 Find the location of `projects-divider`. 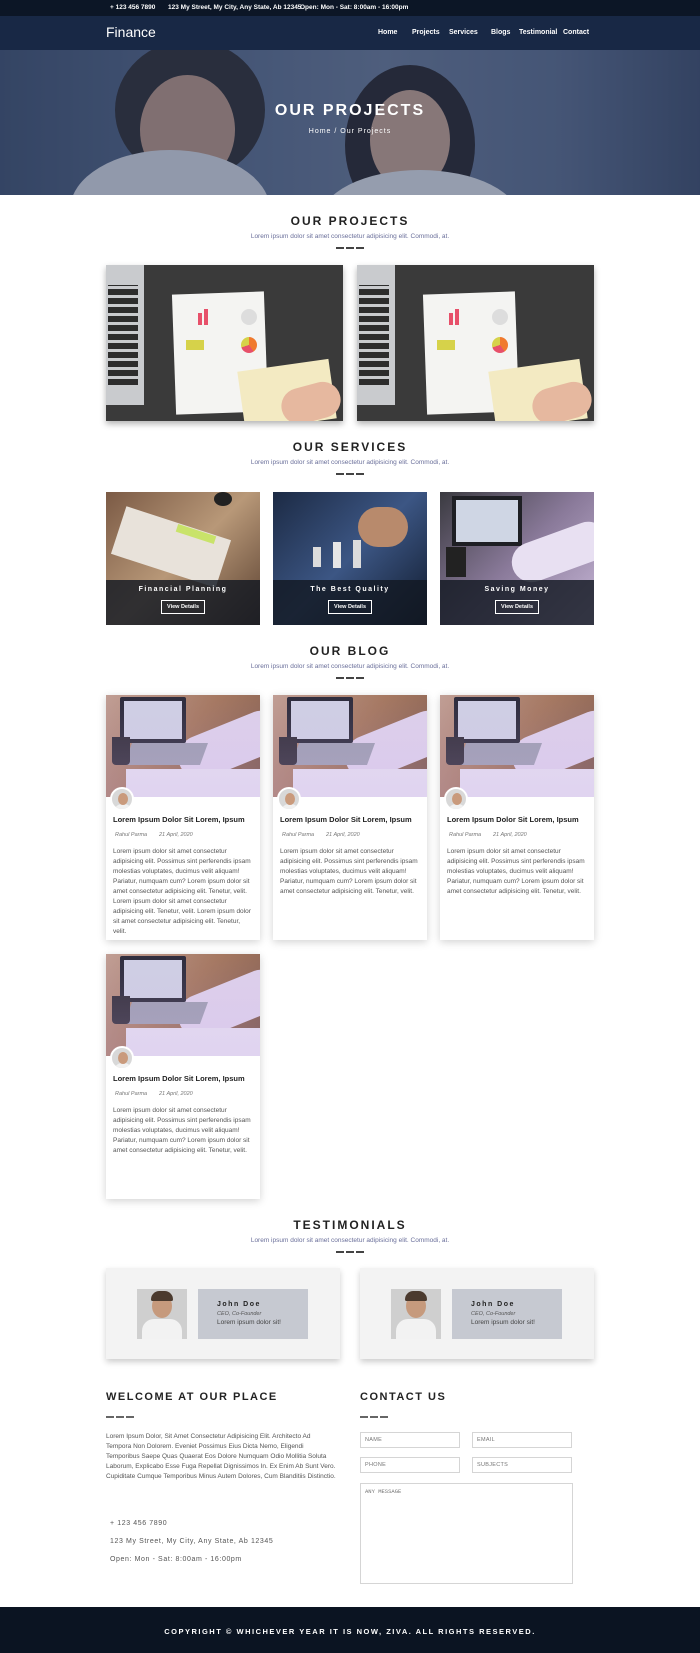

projects-divider is located at coordinates (350, 248).